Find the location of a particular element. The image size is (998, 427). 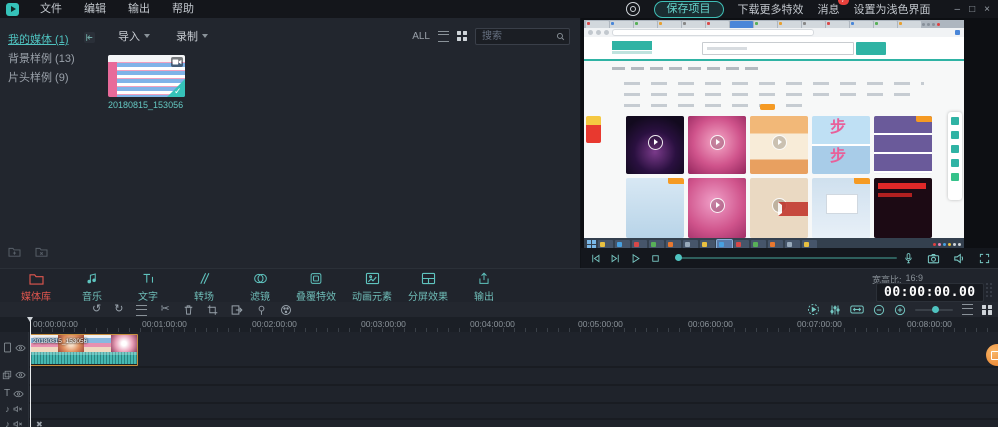

properties-icon is located at coordinates (142, 310).